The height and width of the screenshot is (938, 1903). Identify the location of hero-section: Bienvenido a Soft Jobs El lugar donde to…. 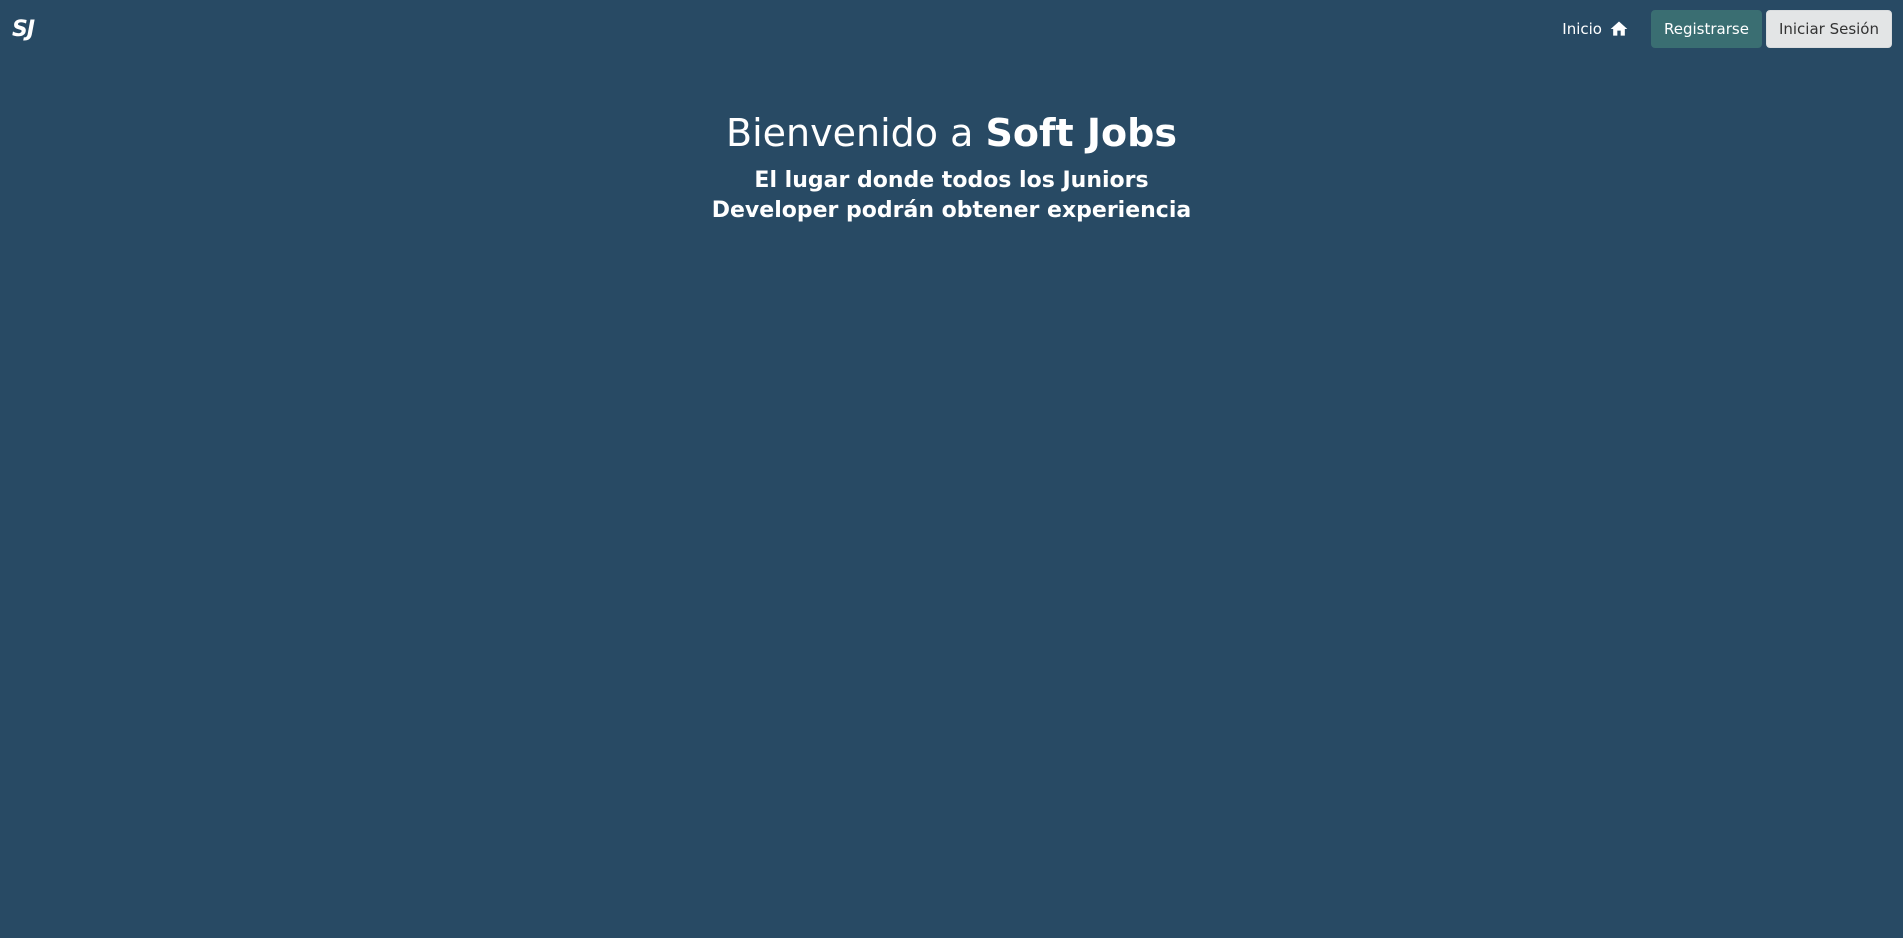
(951, 168).